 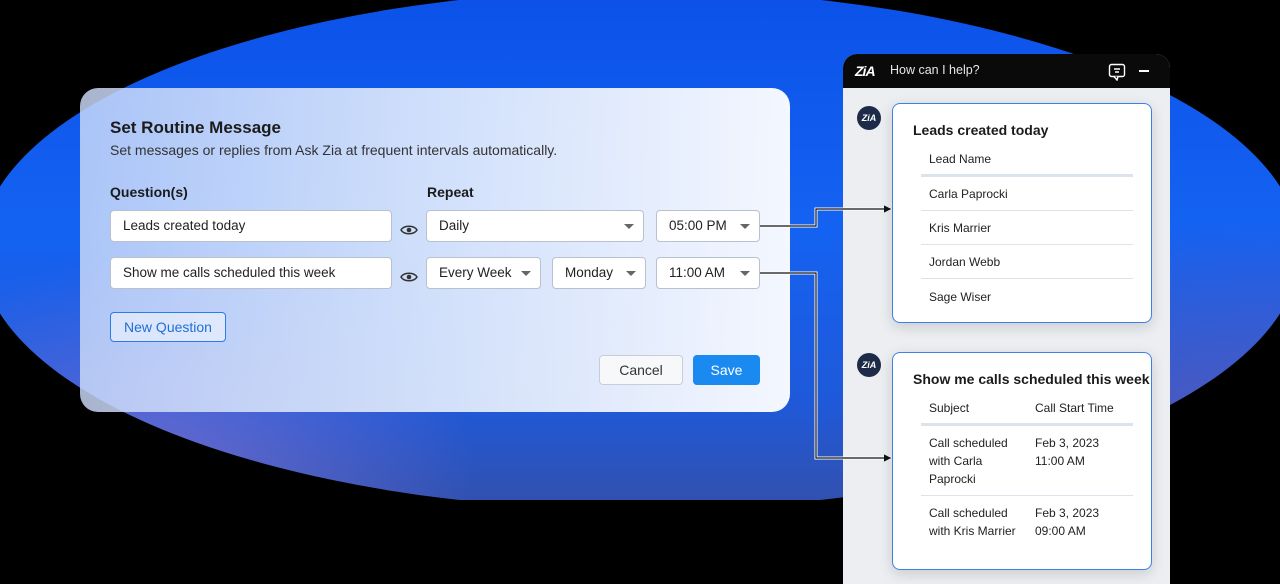 What do you see at coordinates (826, 333) in the screenshot?
I see `connector-lines` at bounding box center [826, 333].